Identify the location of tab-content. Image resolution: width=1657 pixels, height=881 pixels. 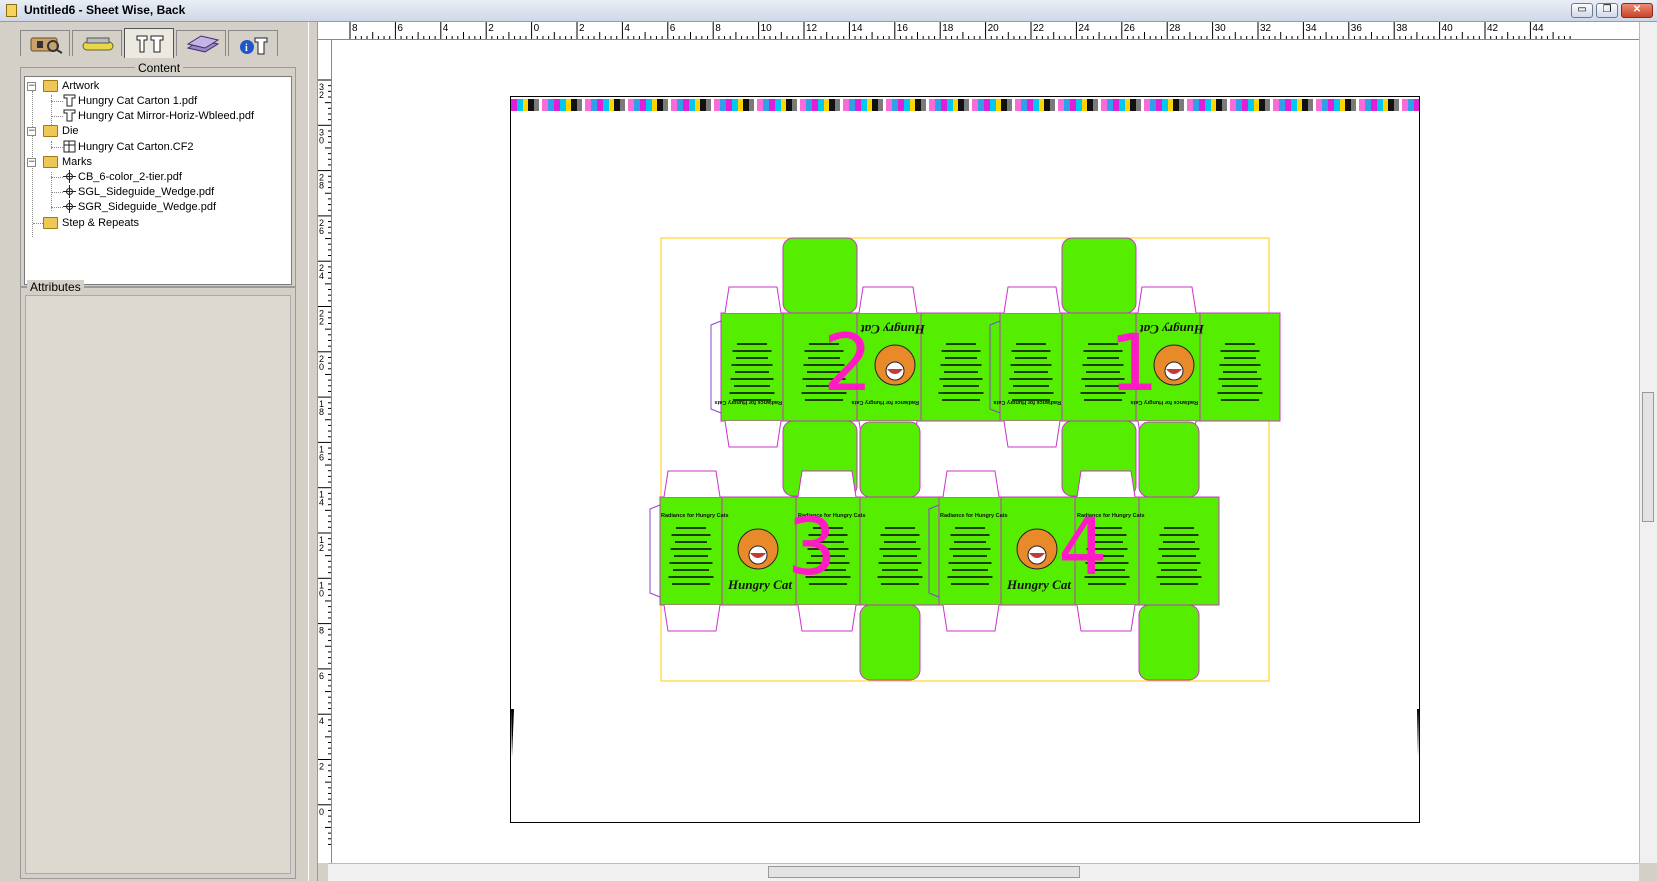
(149, 43).